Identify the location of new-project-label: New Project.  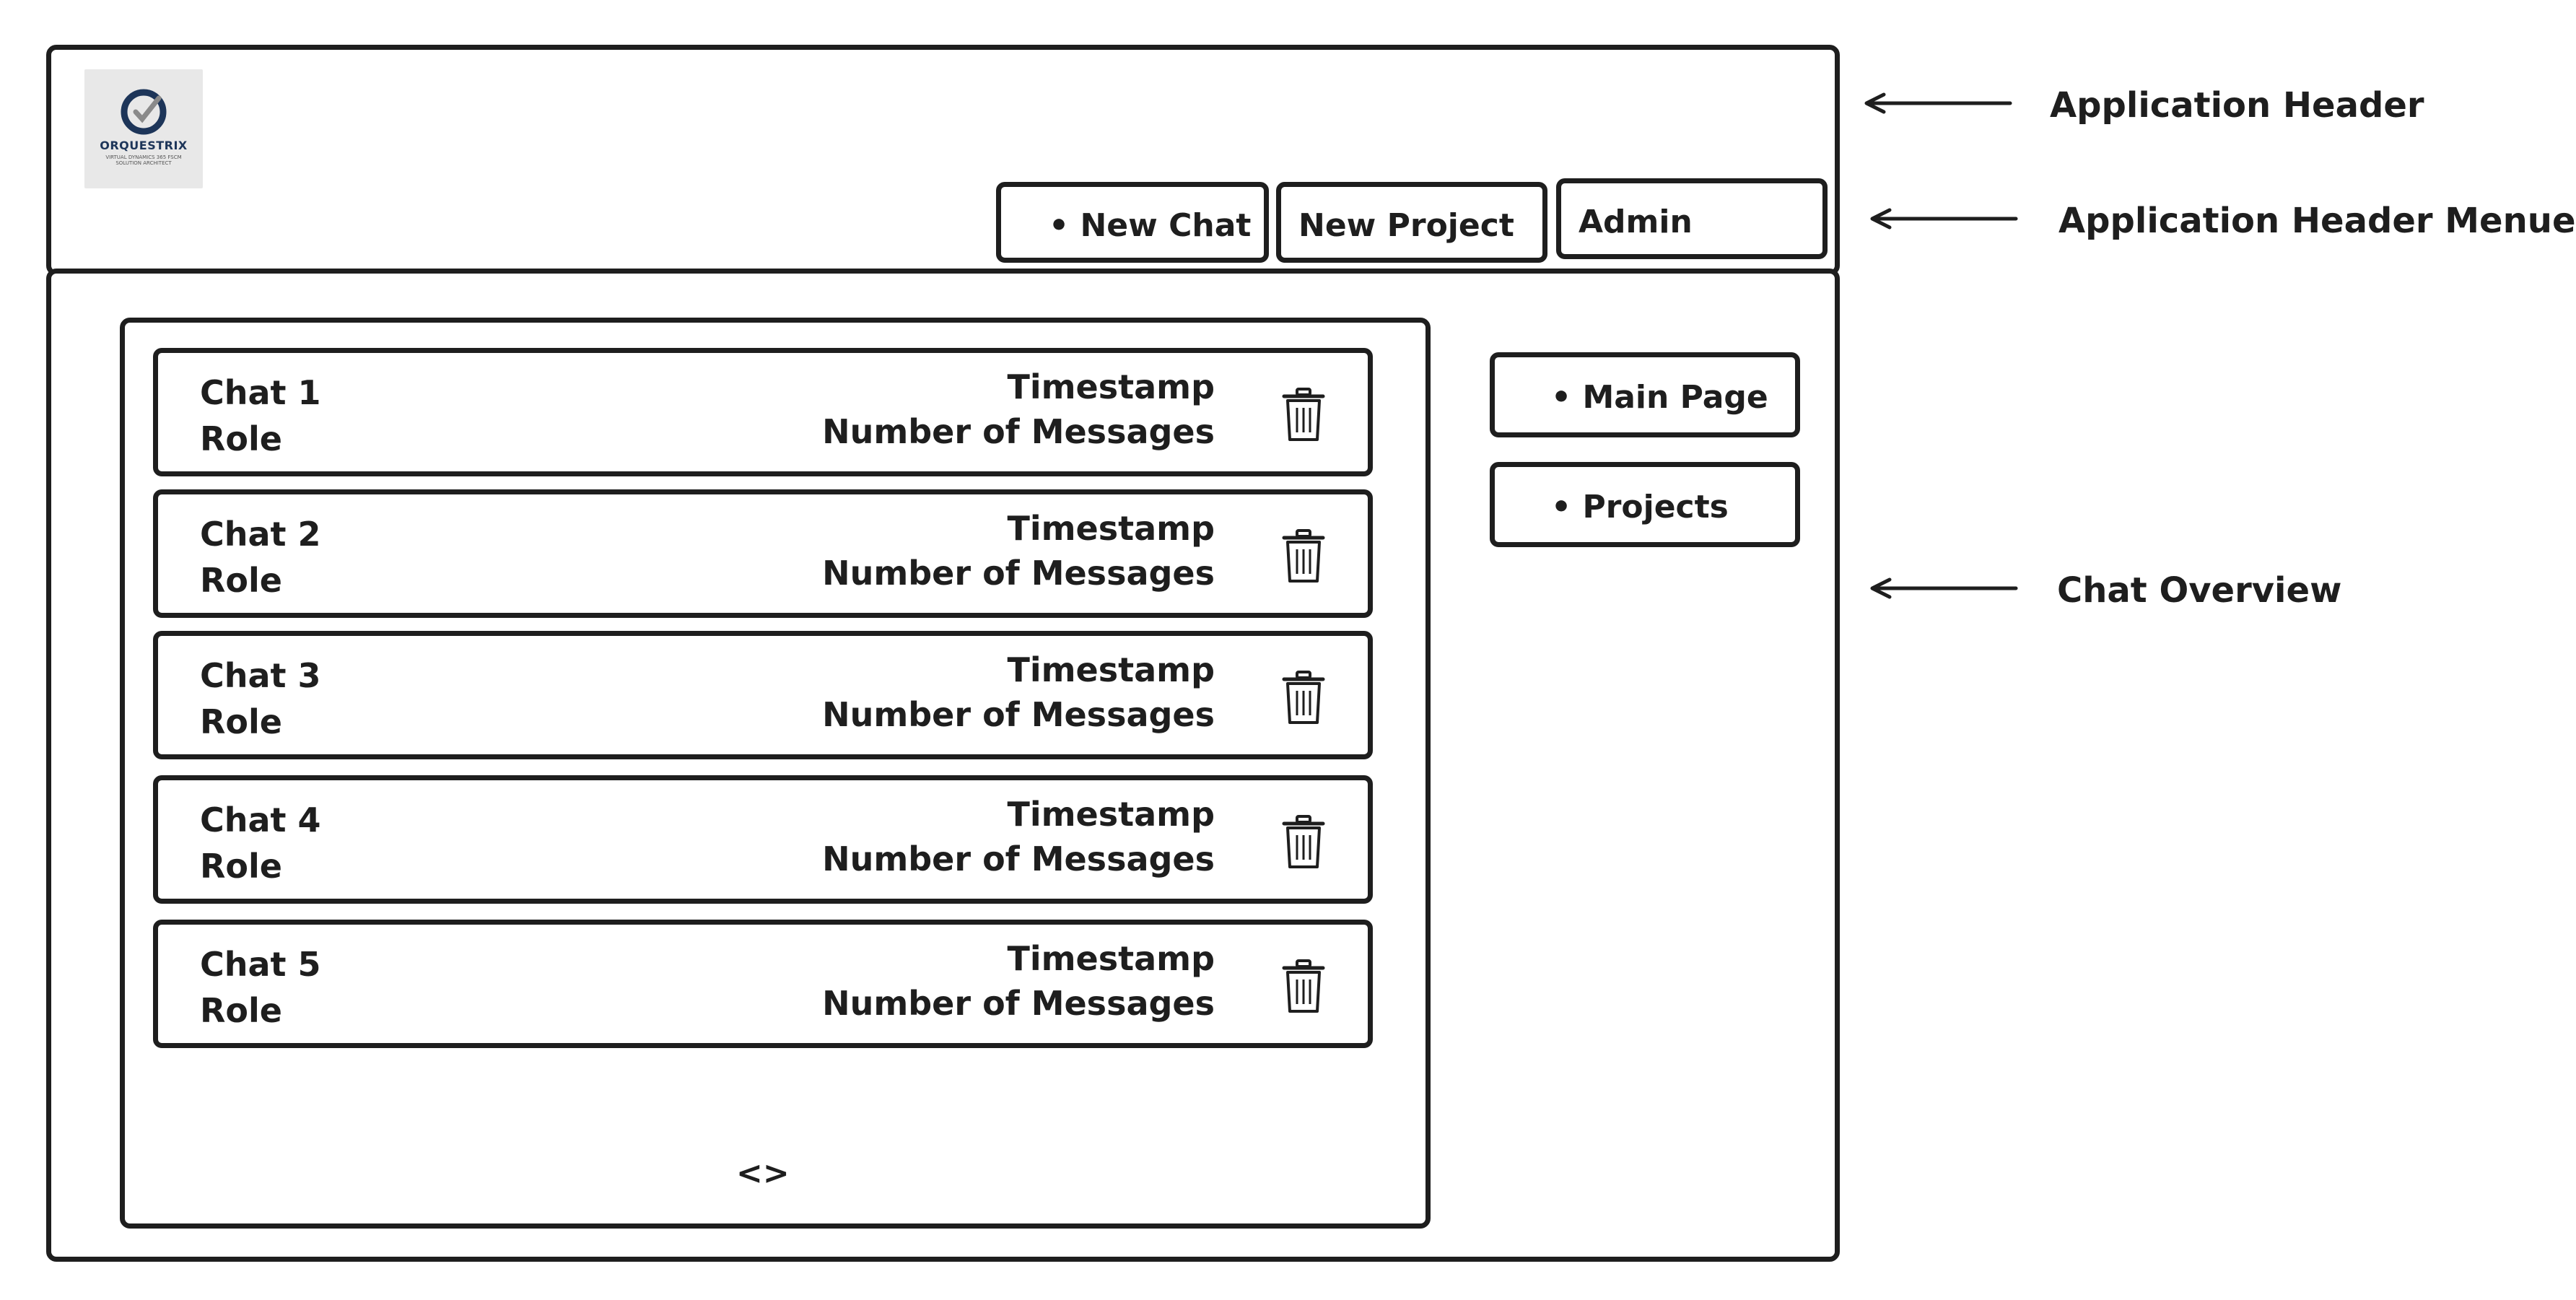
(1406, 225).